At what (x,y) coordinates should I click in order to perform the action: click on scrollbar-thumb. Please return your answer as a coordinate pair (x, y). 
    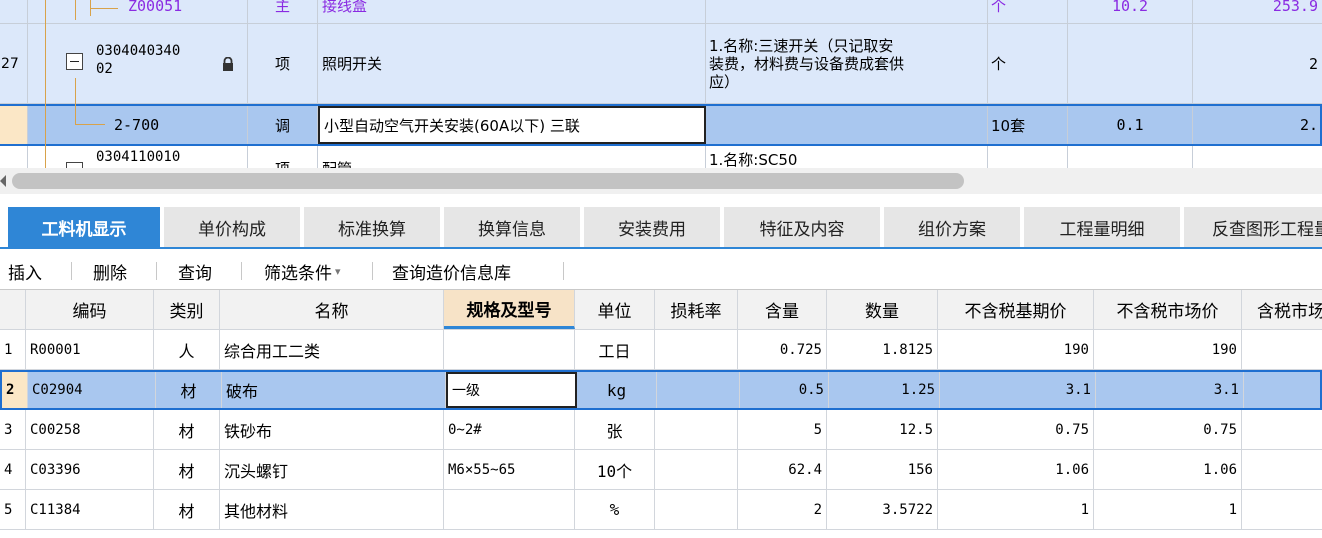
    Looking at the image, I should click on (488, 181).